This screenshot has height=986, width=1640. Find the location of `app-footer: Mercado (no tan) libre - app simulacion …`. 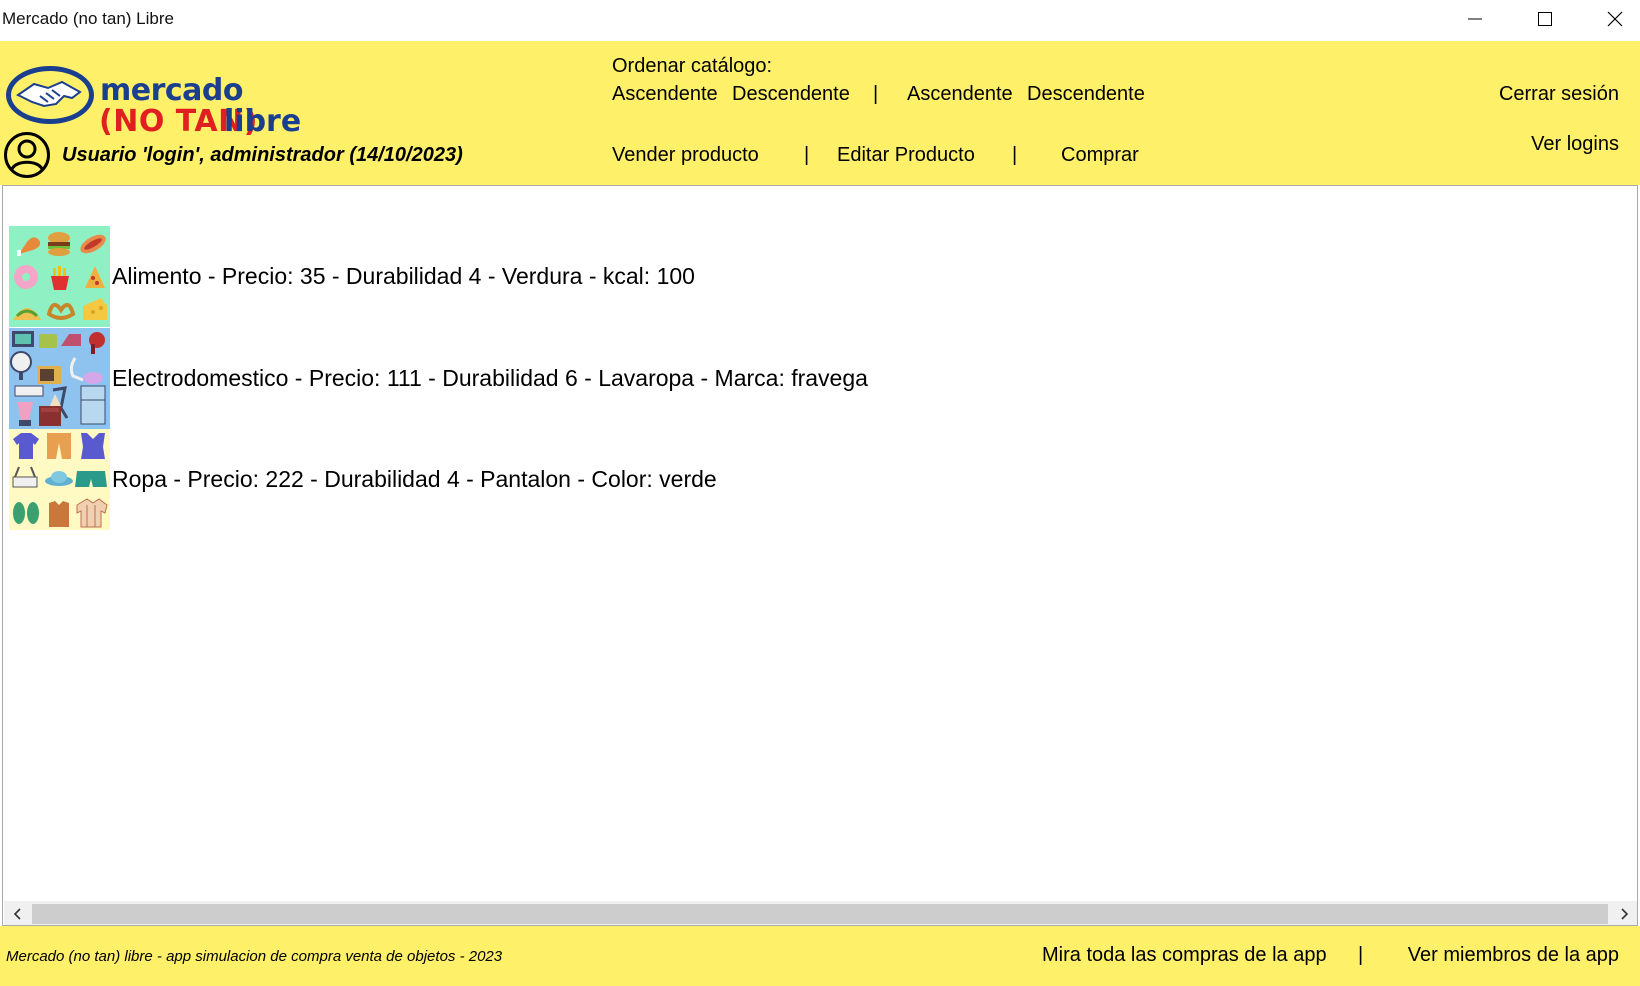

app-footer: Mercado (no tan) libre - app simulacion … is located at coordinates (820, 956).